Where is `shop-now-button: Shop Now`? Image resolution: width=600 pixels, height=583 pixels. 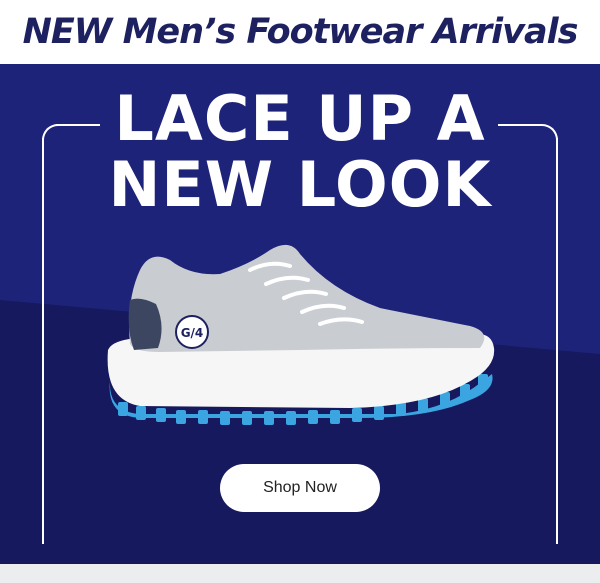 shop-now-button: Shop Now is located at coordinates (300, 488).